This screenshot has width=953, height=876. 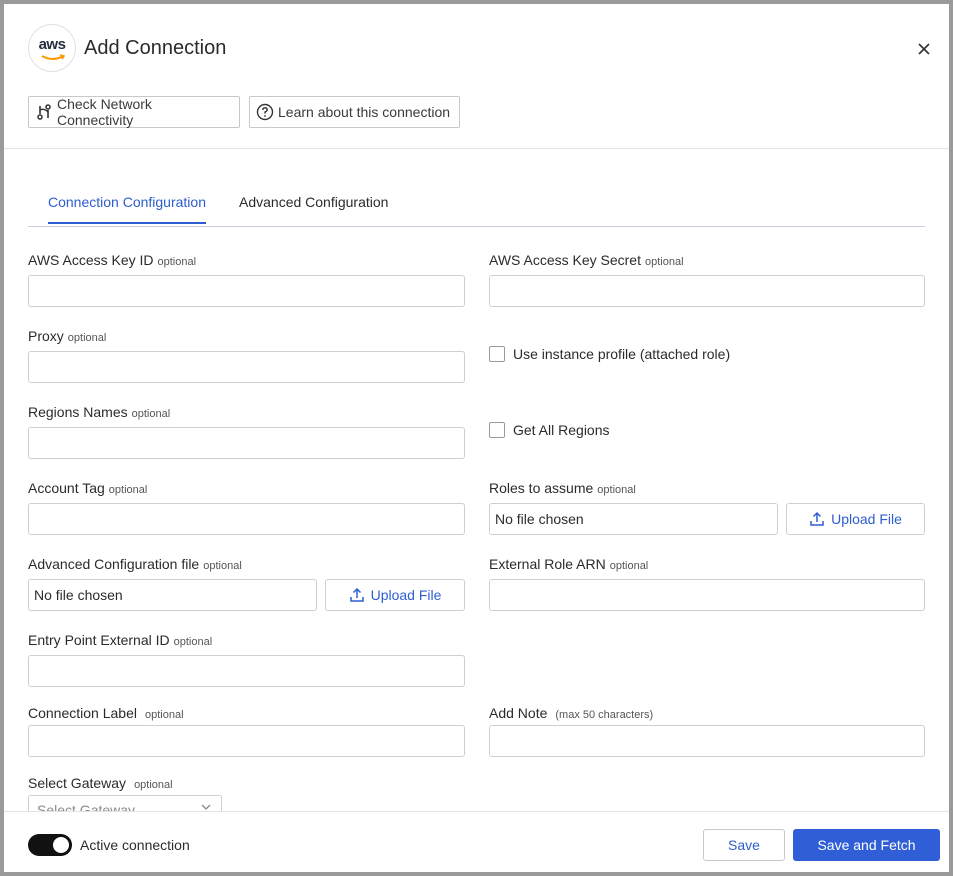 I want to click on add-note-label: Add Note (max 50 characters), so click(x=571, y=713).